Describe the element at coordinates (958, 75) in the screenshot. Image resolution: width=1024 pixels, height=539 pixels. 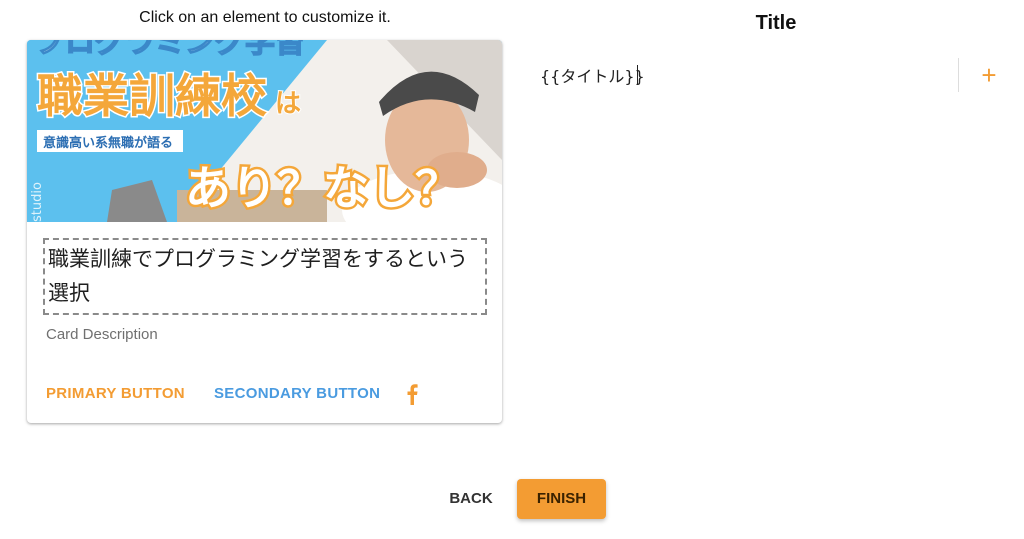
I see `input-divider` at that location.